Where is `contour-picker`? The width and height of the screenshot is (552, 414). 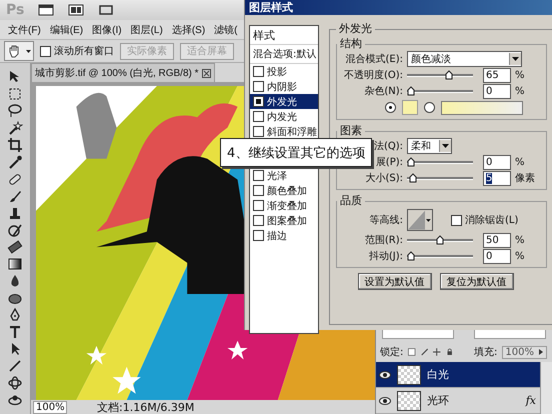
contour-picker is located at coordinates (420, 220).